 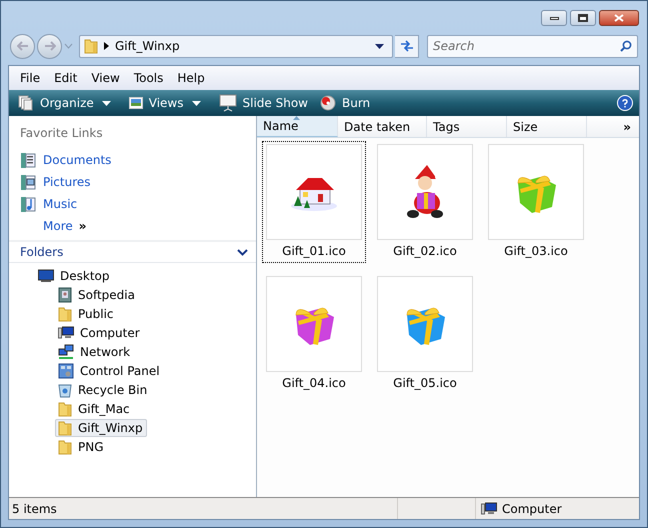 What do you see at coordinates (74, 275) in the screenshot?
I see `folder-tree-item: Desktop` at bounding box center [74, 275].